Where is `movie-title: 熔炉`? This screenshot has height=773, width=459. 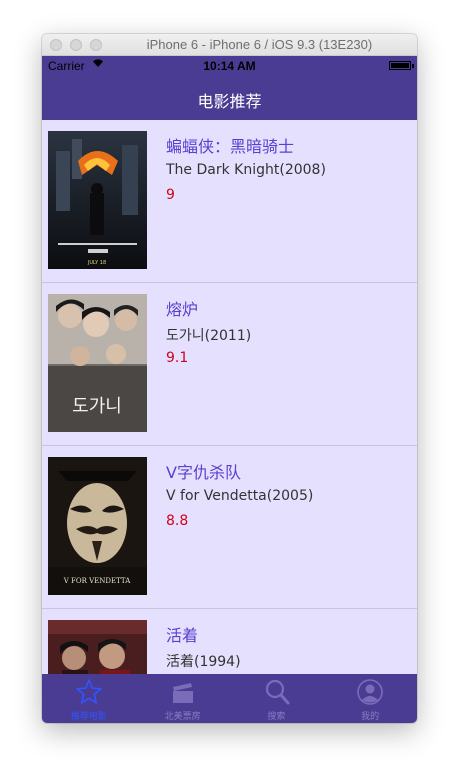
movie-title: 熔炉 is located at coordinates (182, 309).